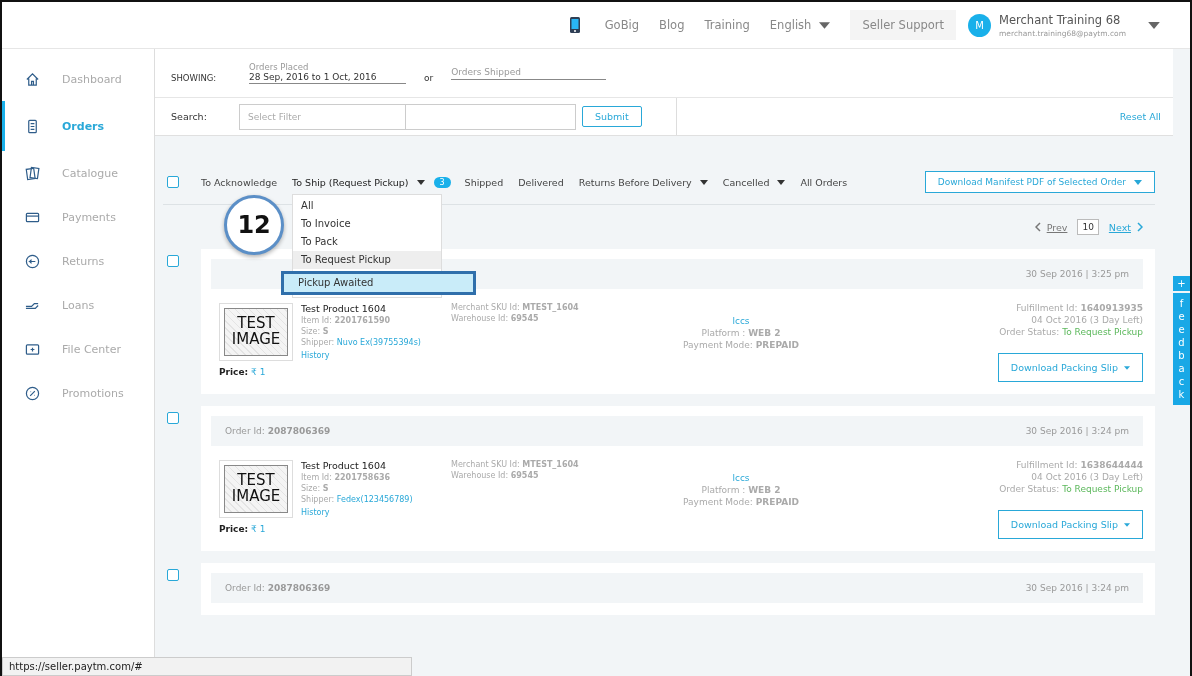 The height and width of the screenshot is (676, 1192). I want to click on submit-button: Submit, so click(612, 116).